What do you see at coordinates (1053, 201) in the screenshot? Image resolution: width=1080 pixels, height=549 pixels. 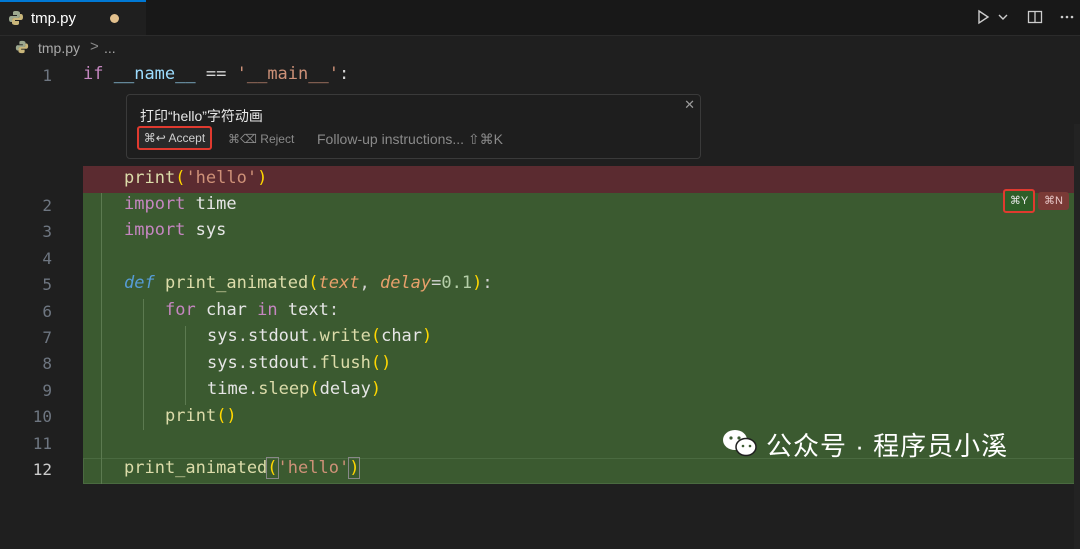 I see `reject-diff-button: ⌘N` at bounding box center [1053, 201].